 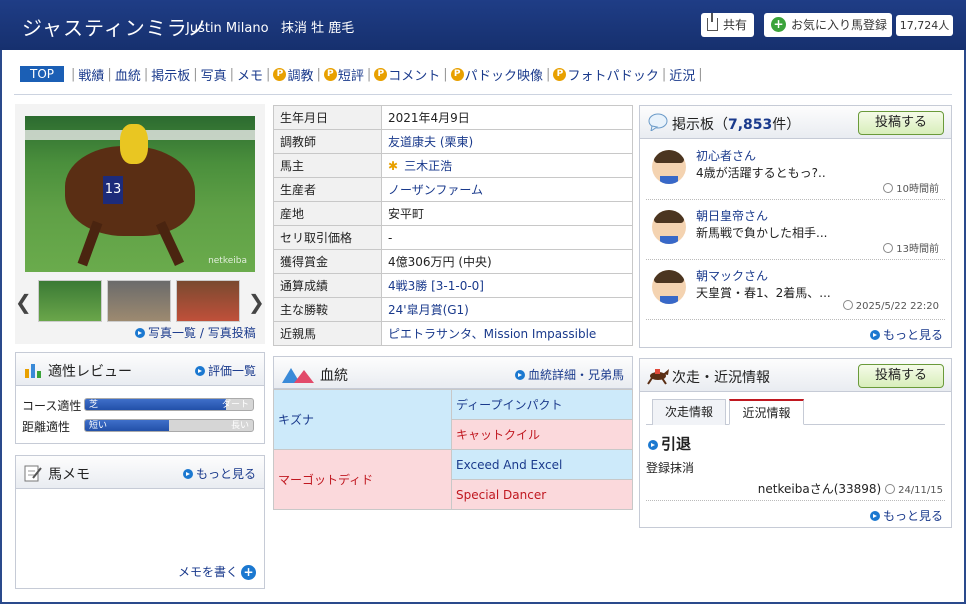 What do you see at coordinates (270, 26) in the screenshot?
I see `horse-subtitle: Justin Milano 抹消 牡 鹿毛` at bounding box center [270, 26].